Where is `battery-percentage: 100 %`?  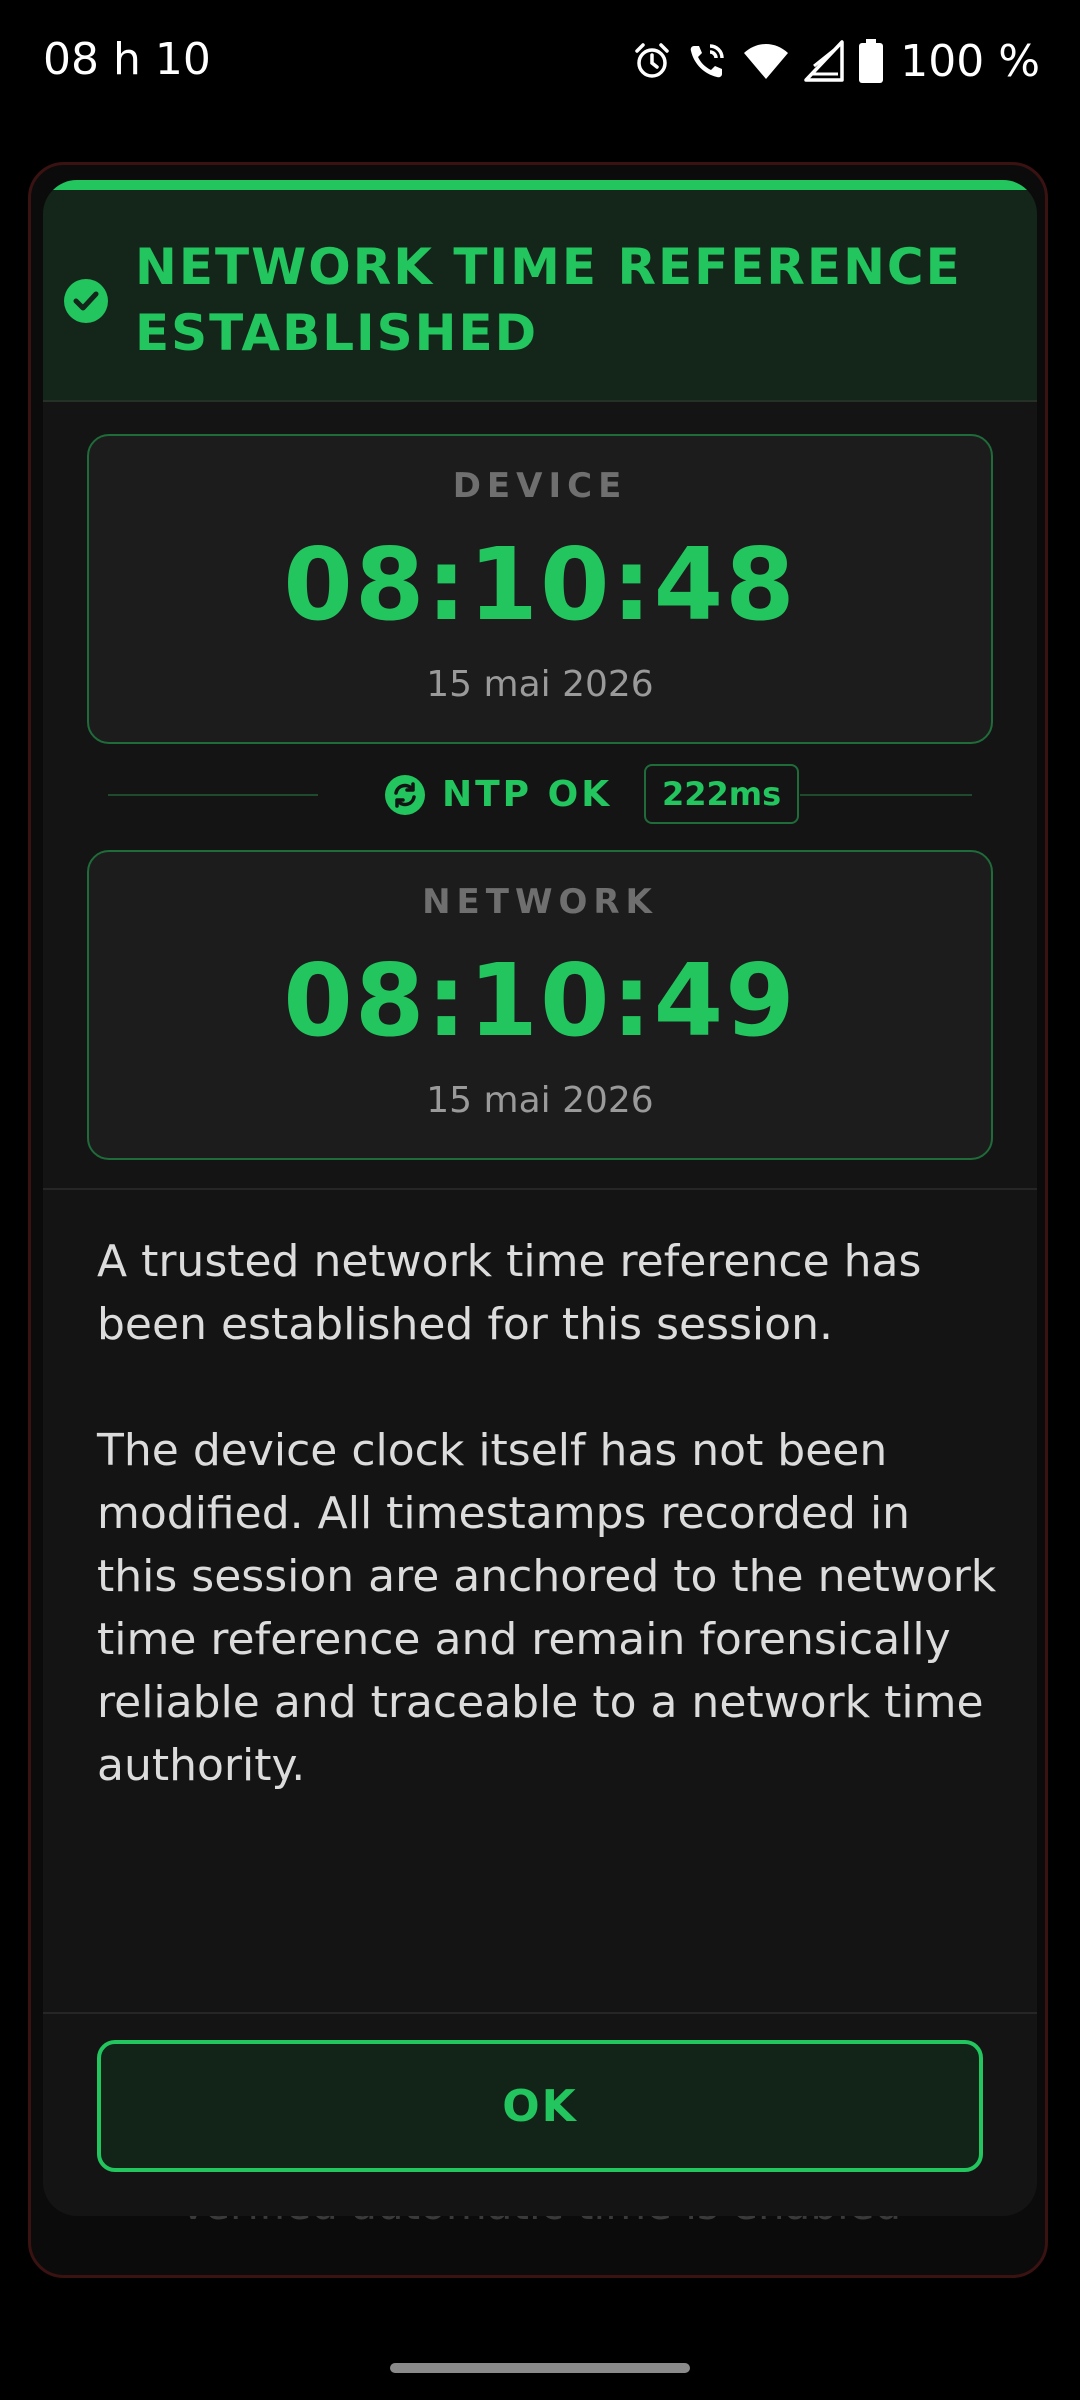
battery-percentage: 100 % is located at coordinates (970, 61).